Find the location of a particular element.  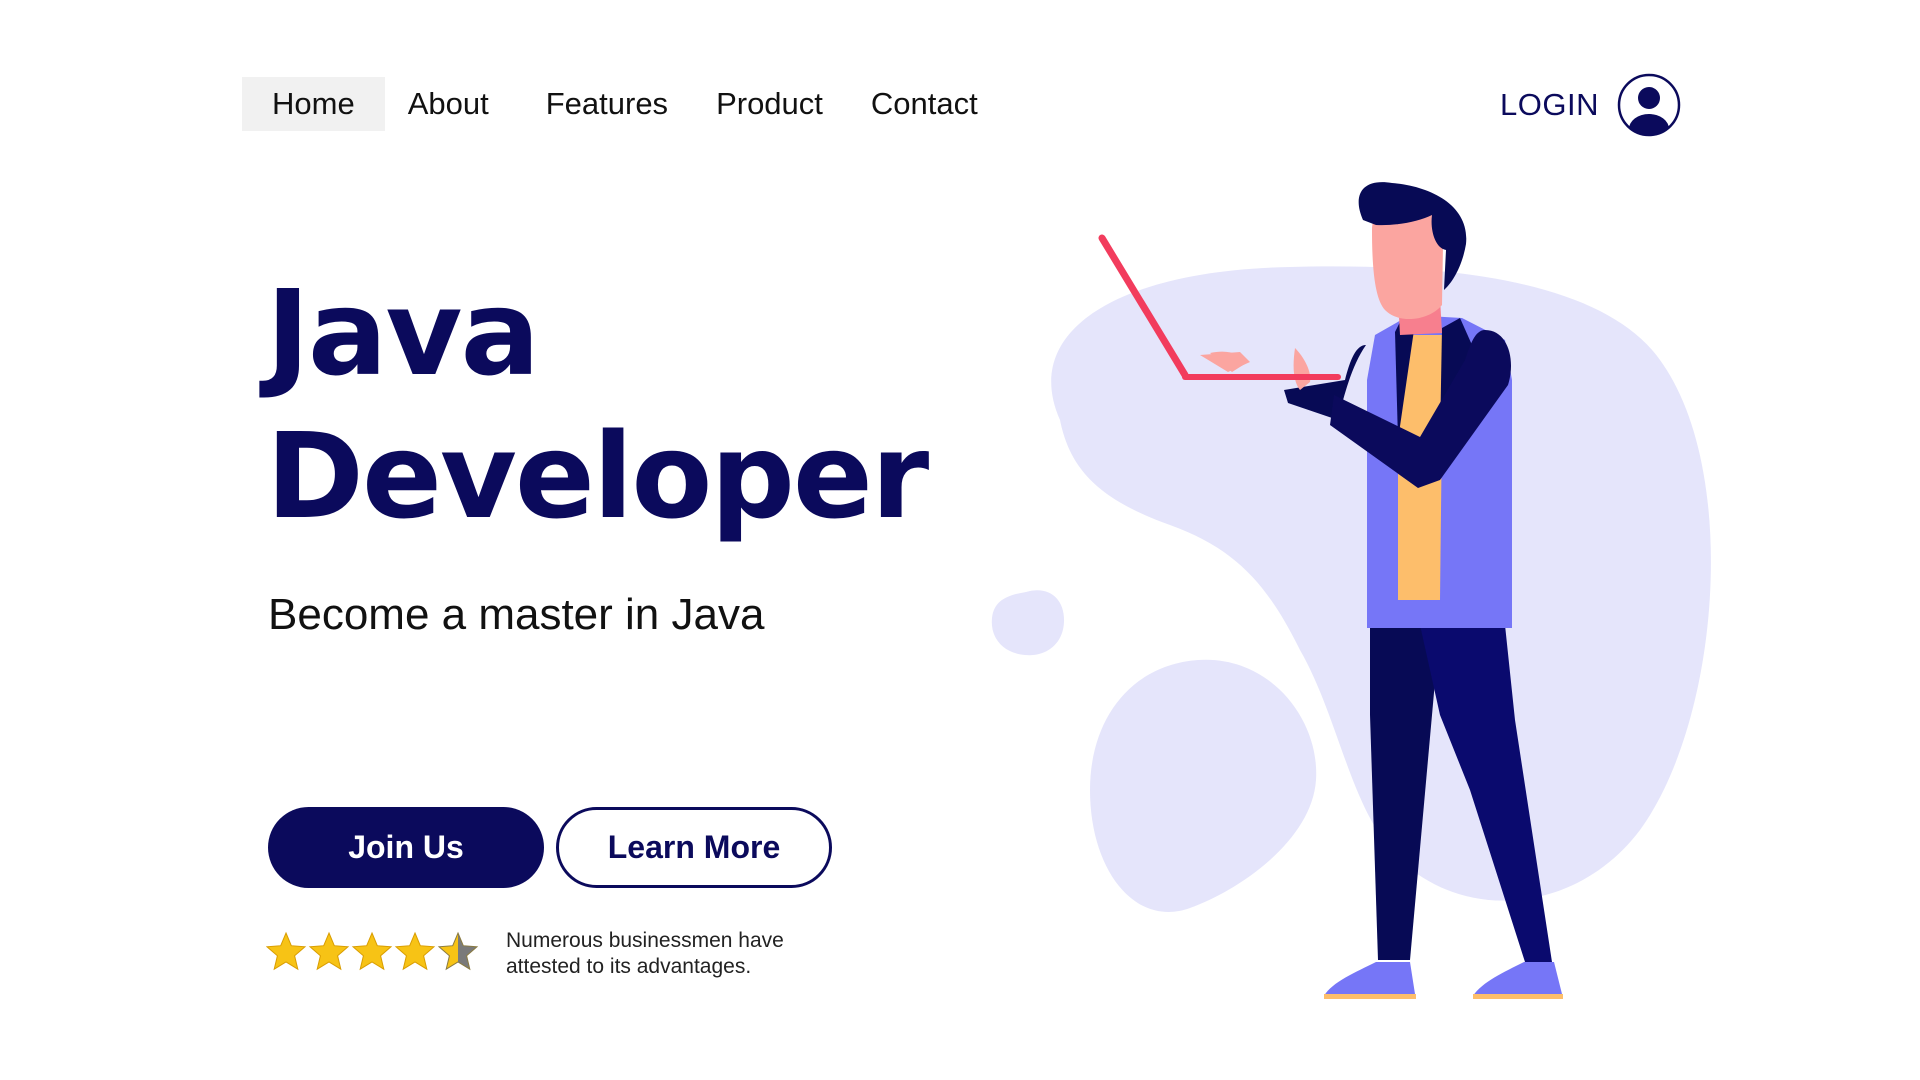

nav-features: Features is located at coordinates (607, 104).